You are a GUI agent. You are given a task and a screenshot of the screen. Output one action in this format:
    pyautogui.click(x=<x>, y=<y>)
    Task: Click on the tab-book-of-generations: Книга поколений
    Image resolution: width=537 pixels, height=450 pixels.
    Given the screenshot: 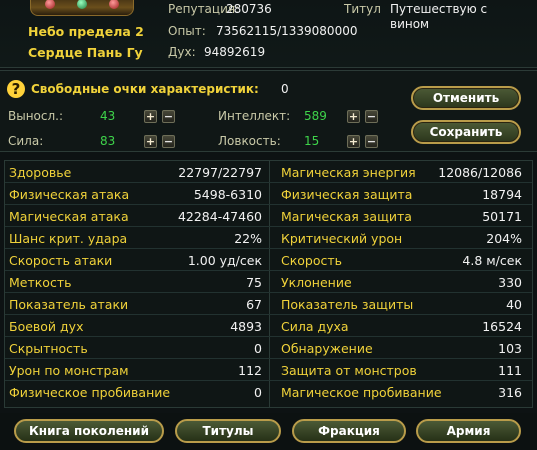 What is the action you would take?
    pyautogui.click(x=89, y=431)
    